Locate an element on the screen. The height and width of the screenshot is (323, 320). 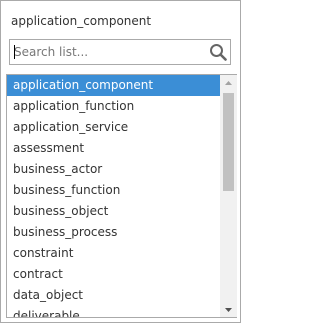
list-item: business_process is located at coordinates (114, 232).